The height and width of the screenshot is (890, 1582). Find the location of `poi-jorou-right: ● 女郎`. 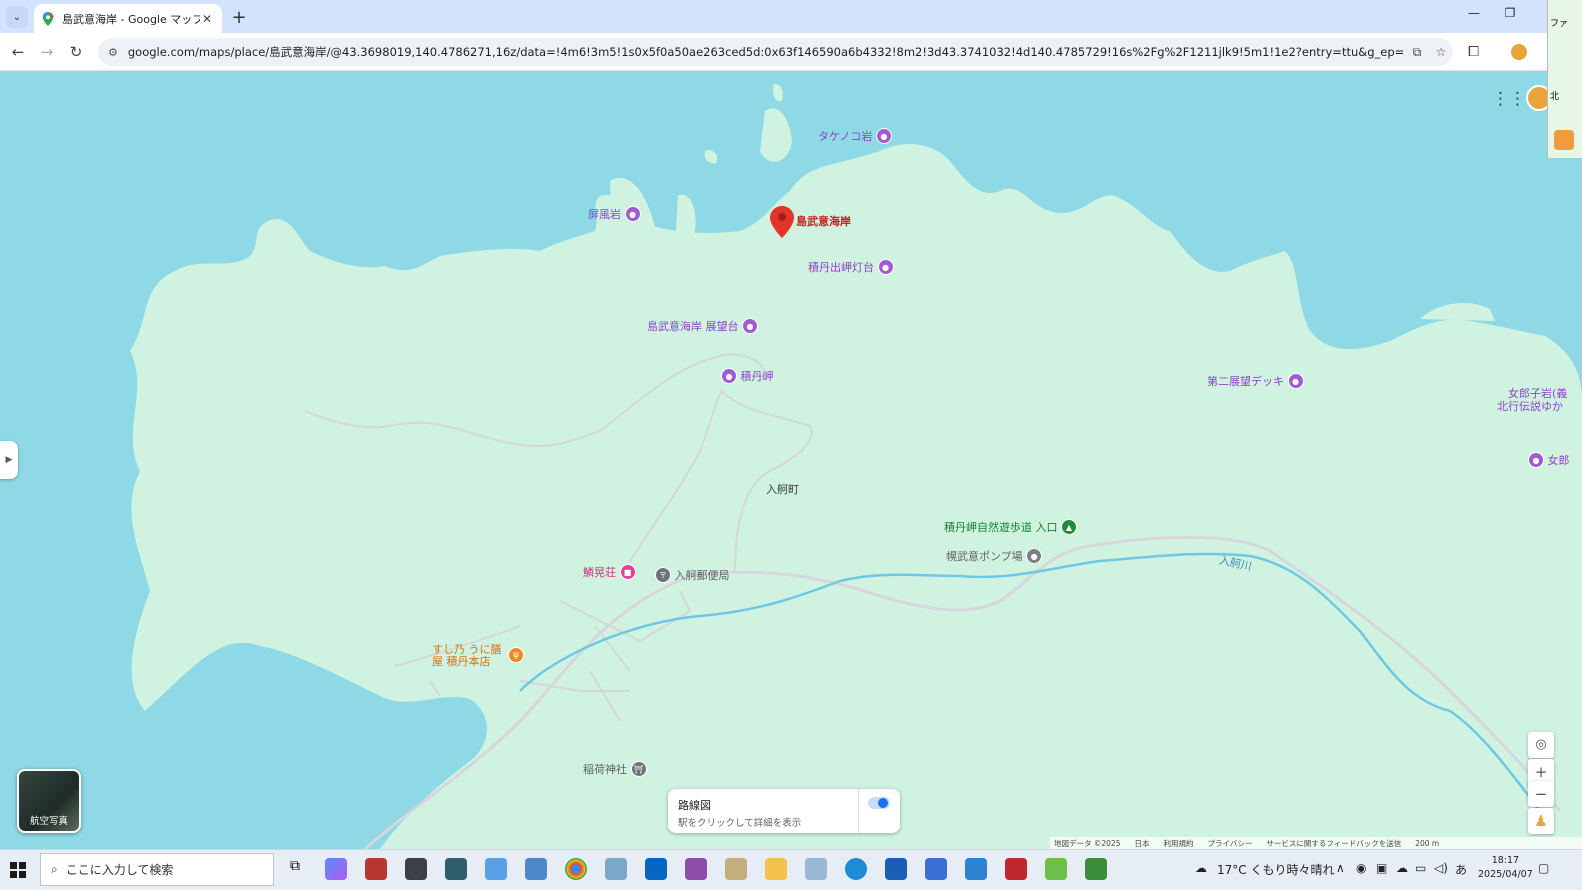

poi-jorou-right: ● 女郎 is located at coordinates (1549, 460).